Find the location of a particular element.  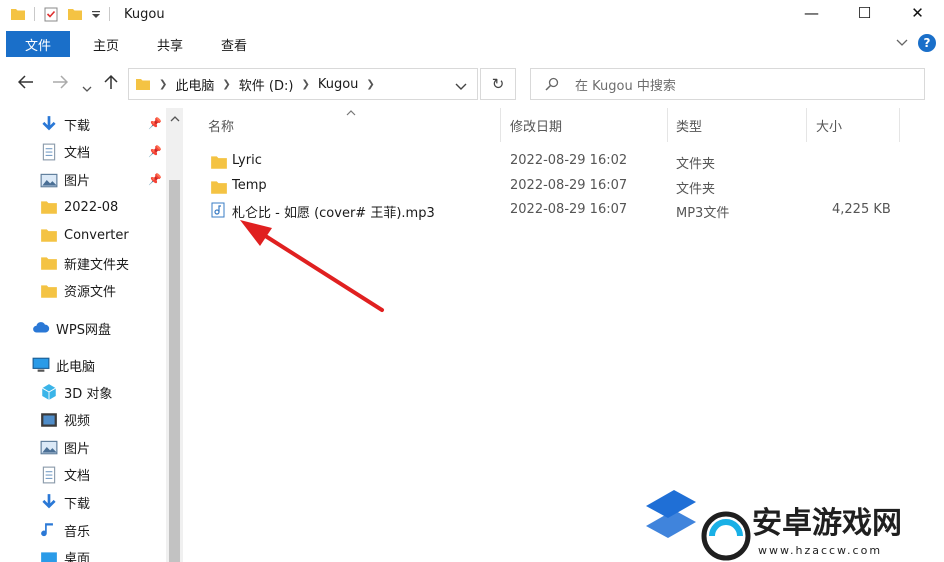

sidebar-item-pc-0: 3D 对象 is located at coordinates (76, 392).